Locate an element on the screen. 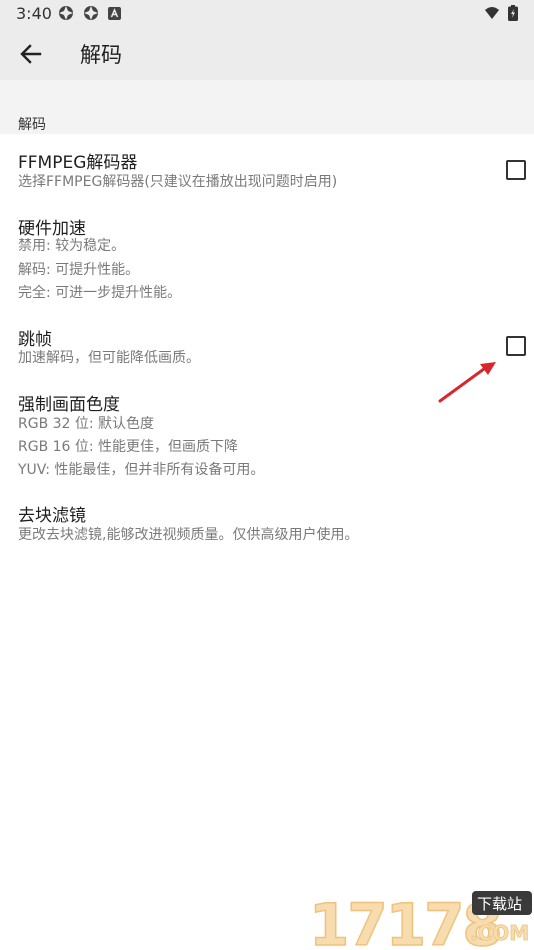  setting-summary: 加速解码，但可能降低画质。 is located at coordinates (109, 358).